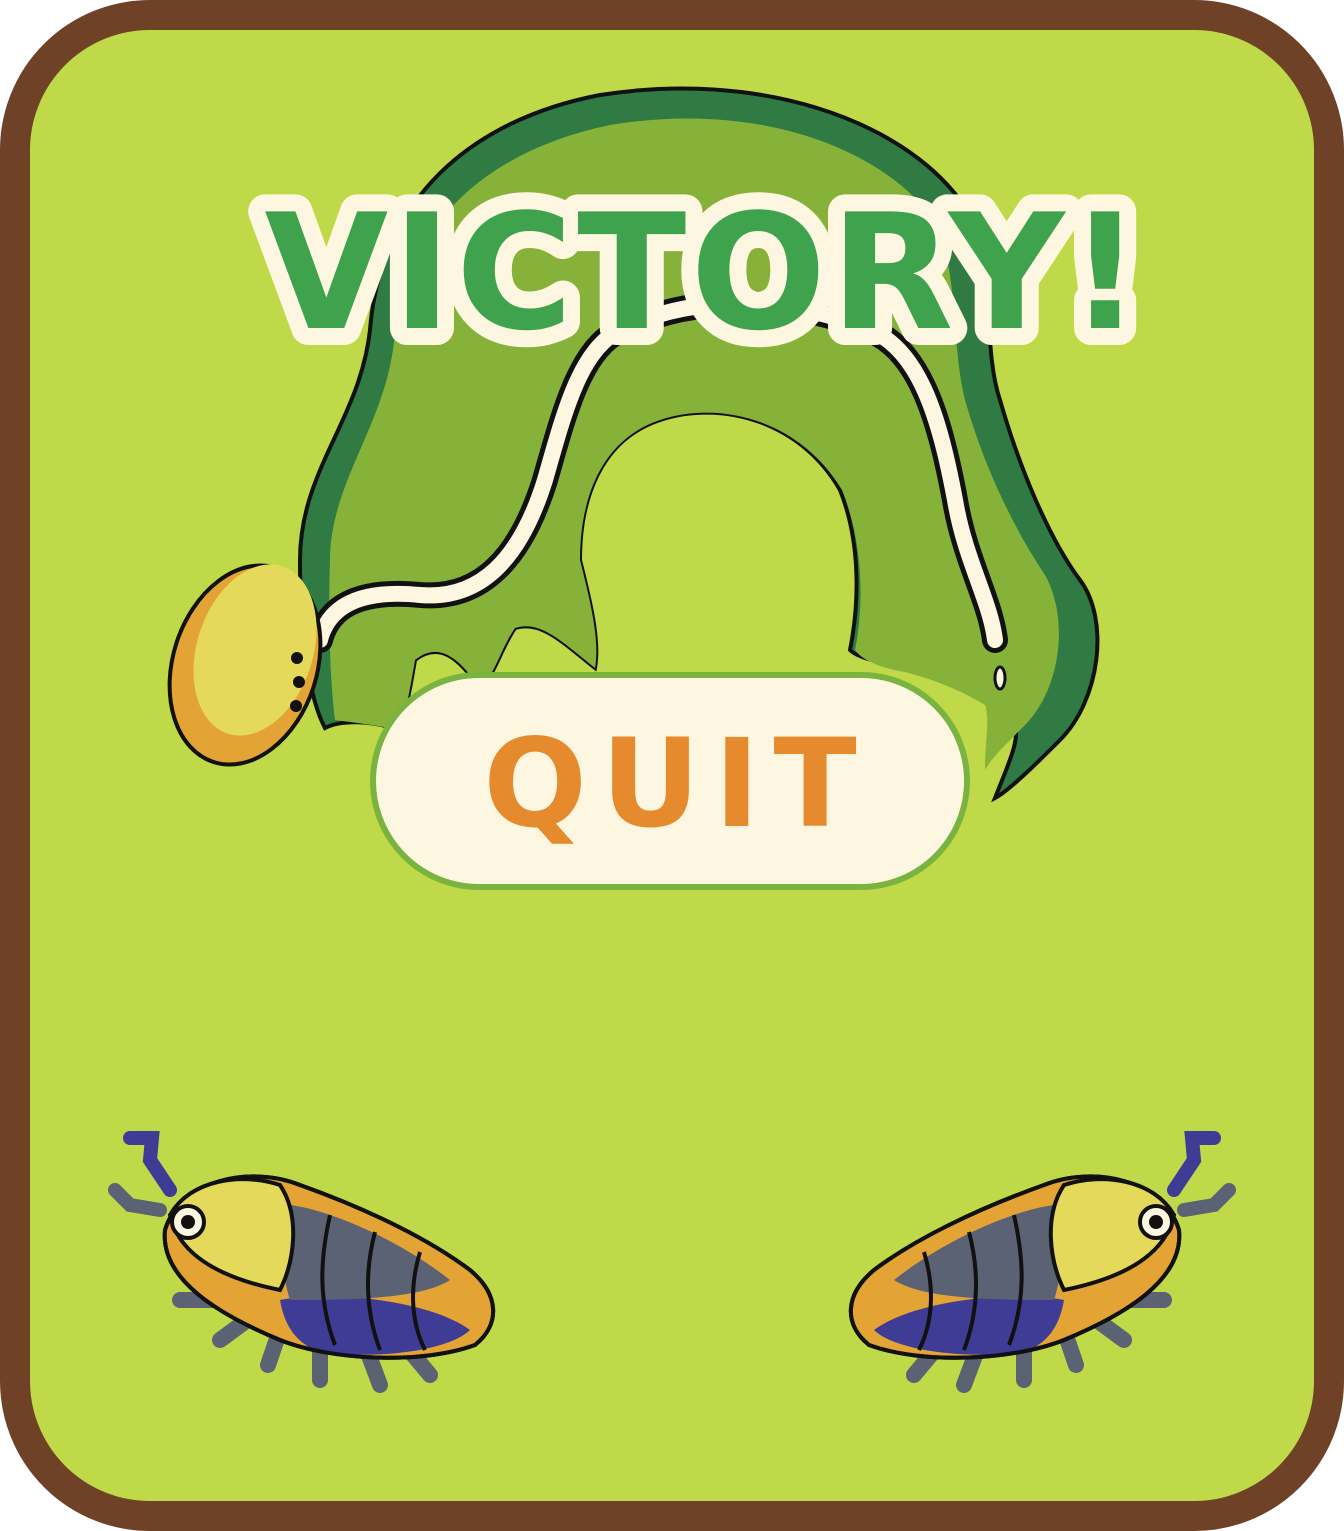 The height and width of the screenshot is (1531, 1344). What do you see at coordinates (1042, 1262) in the screenshot?
I see `bug-right-icon` at bounding box center [1042, 1262].